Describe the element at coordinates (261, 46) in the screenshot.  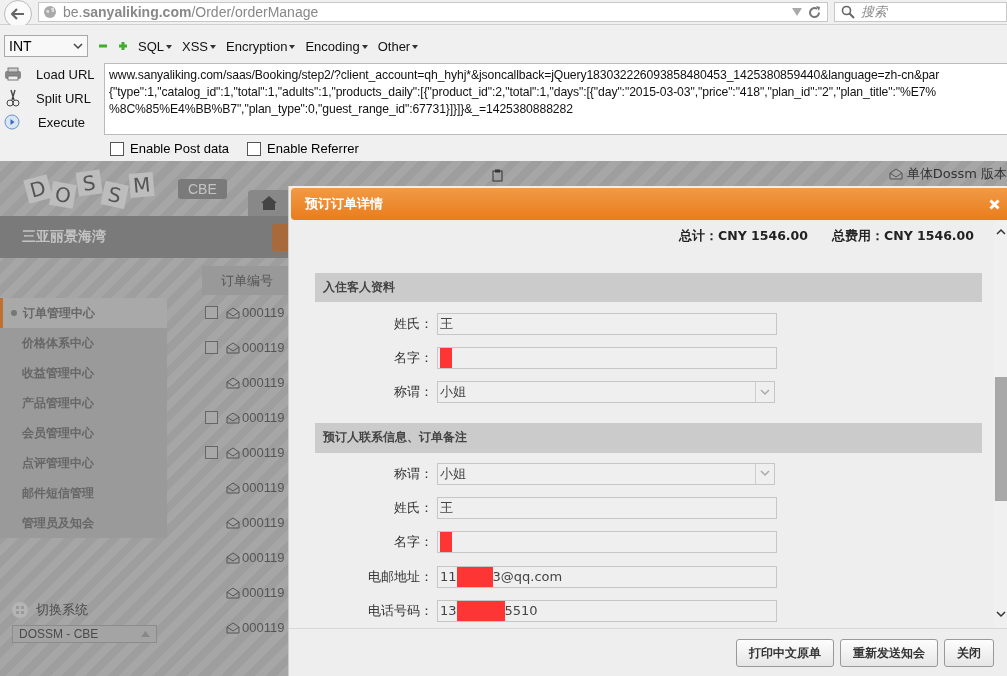
I see `toolbar-menu: Encryption` at that location.